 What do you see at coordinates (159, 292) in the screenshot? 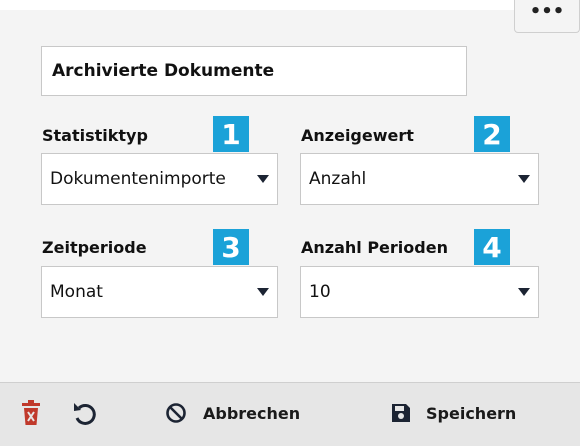
I see `time-period-select: Monat` at bounding box center [159, 292].